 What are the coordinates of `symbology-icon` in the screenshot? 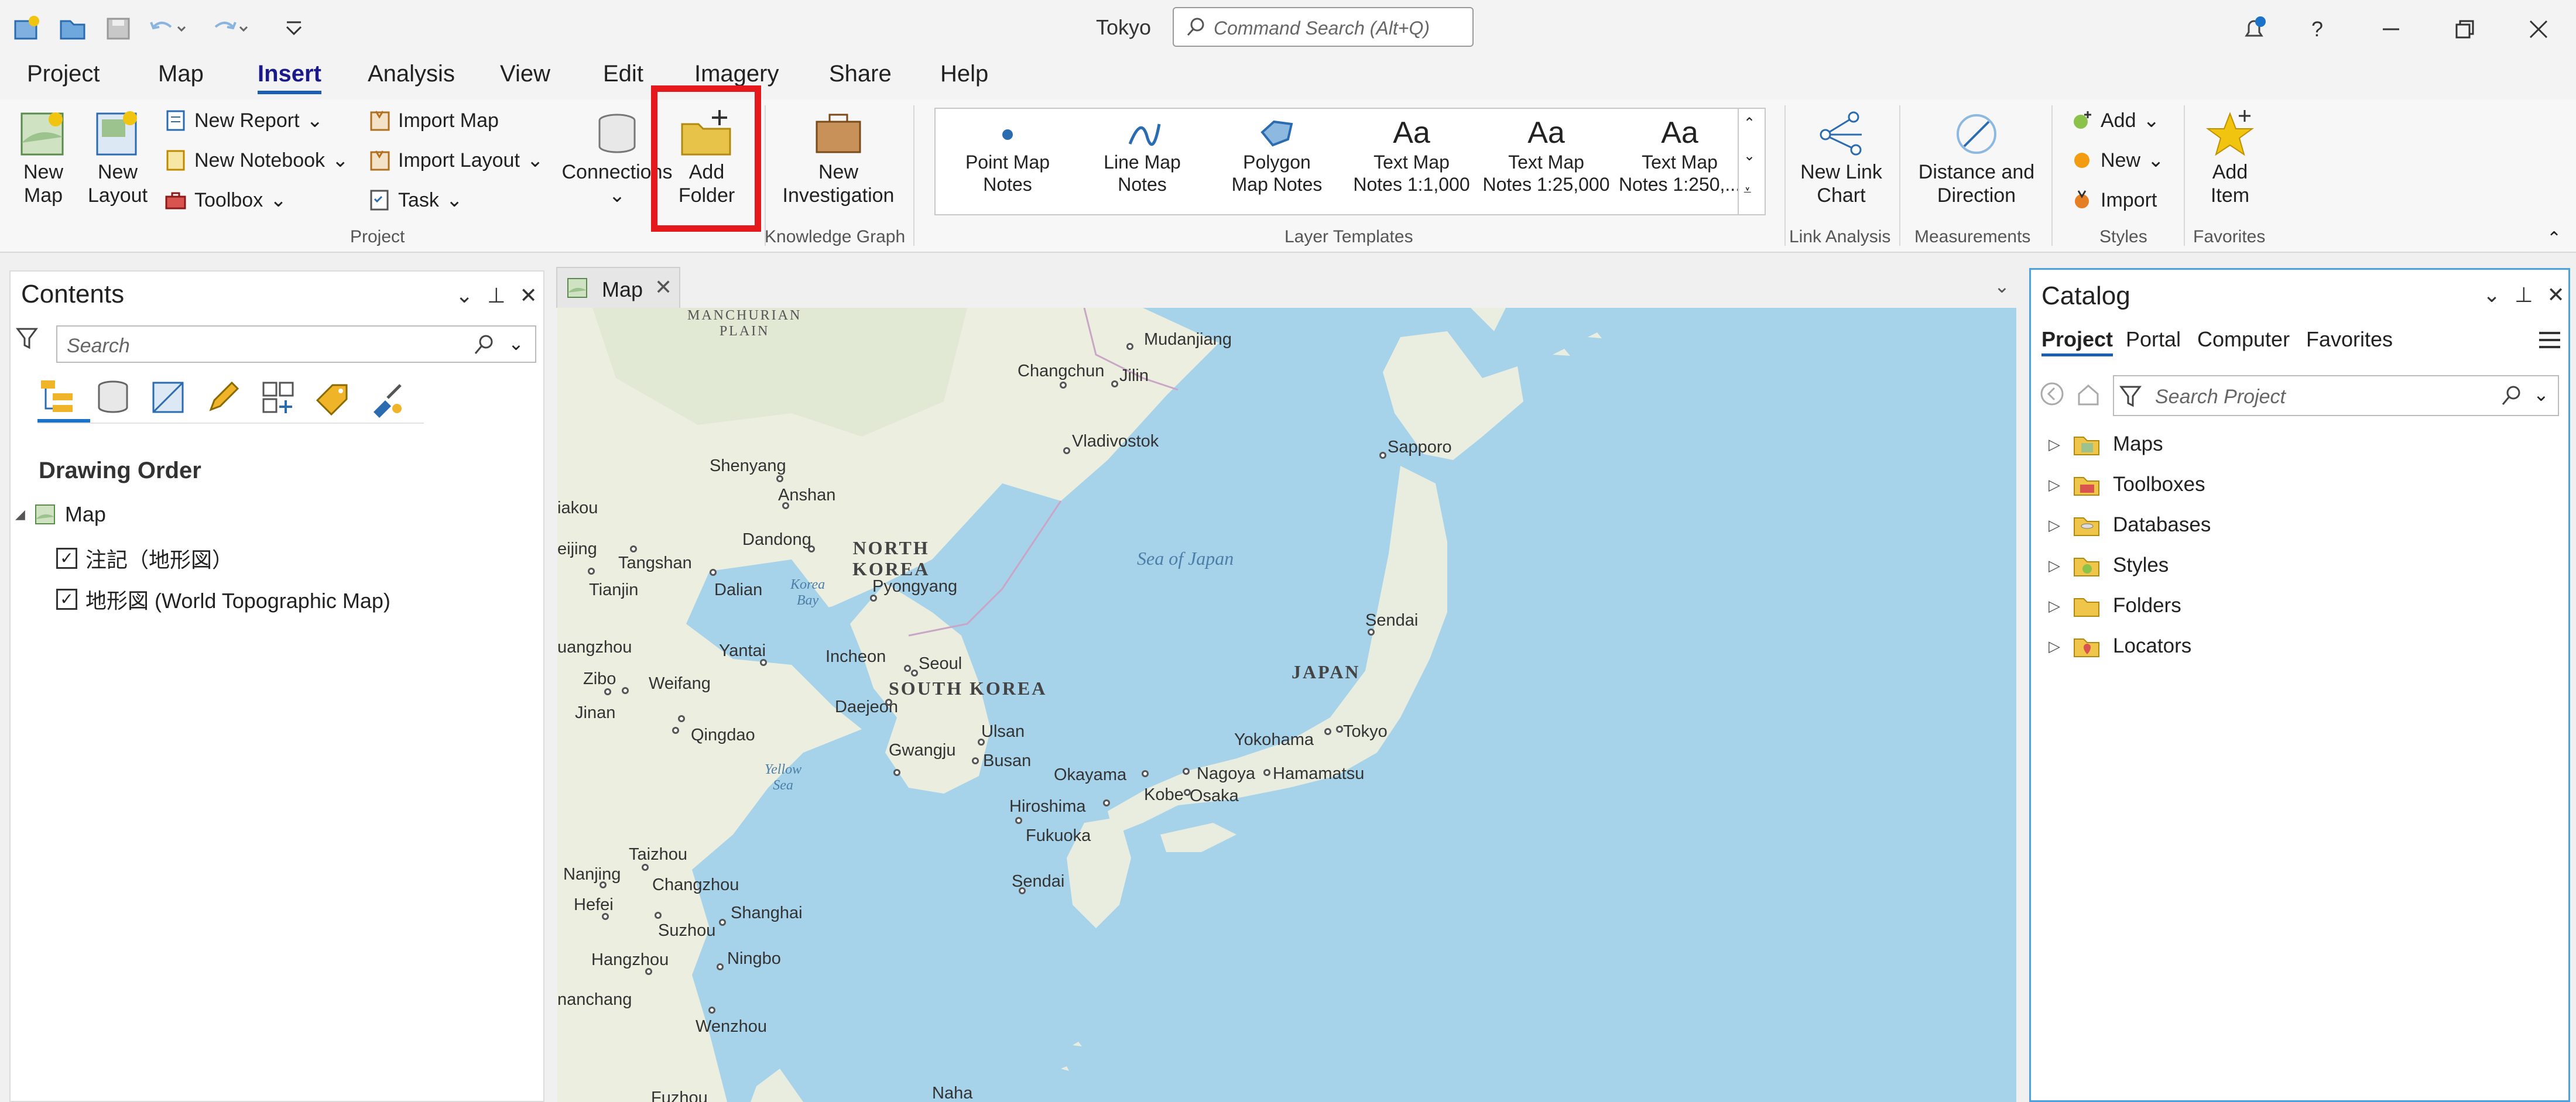 It's located at (388, 398).